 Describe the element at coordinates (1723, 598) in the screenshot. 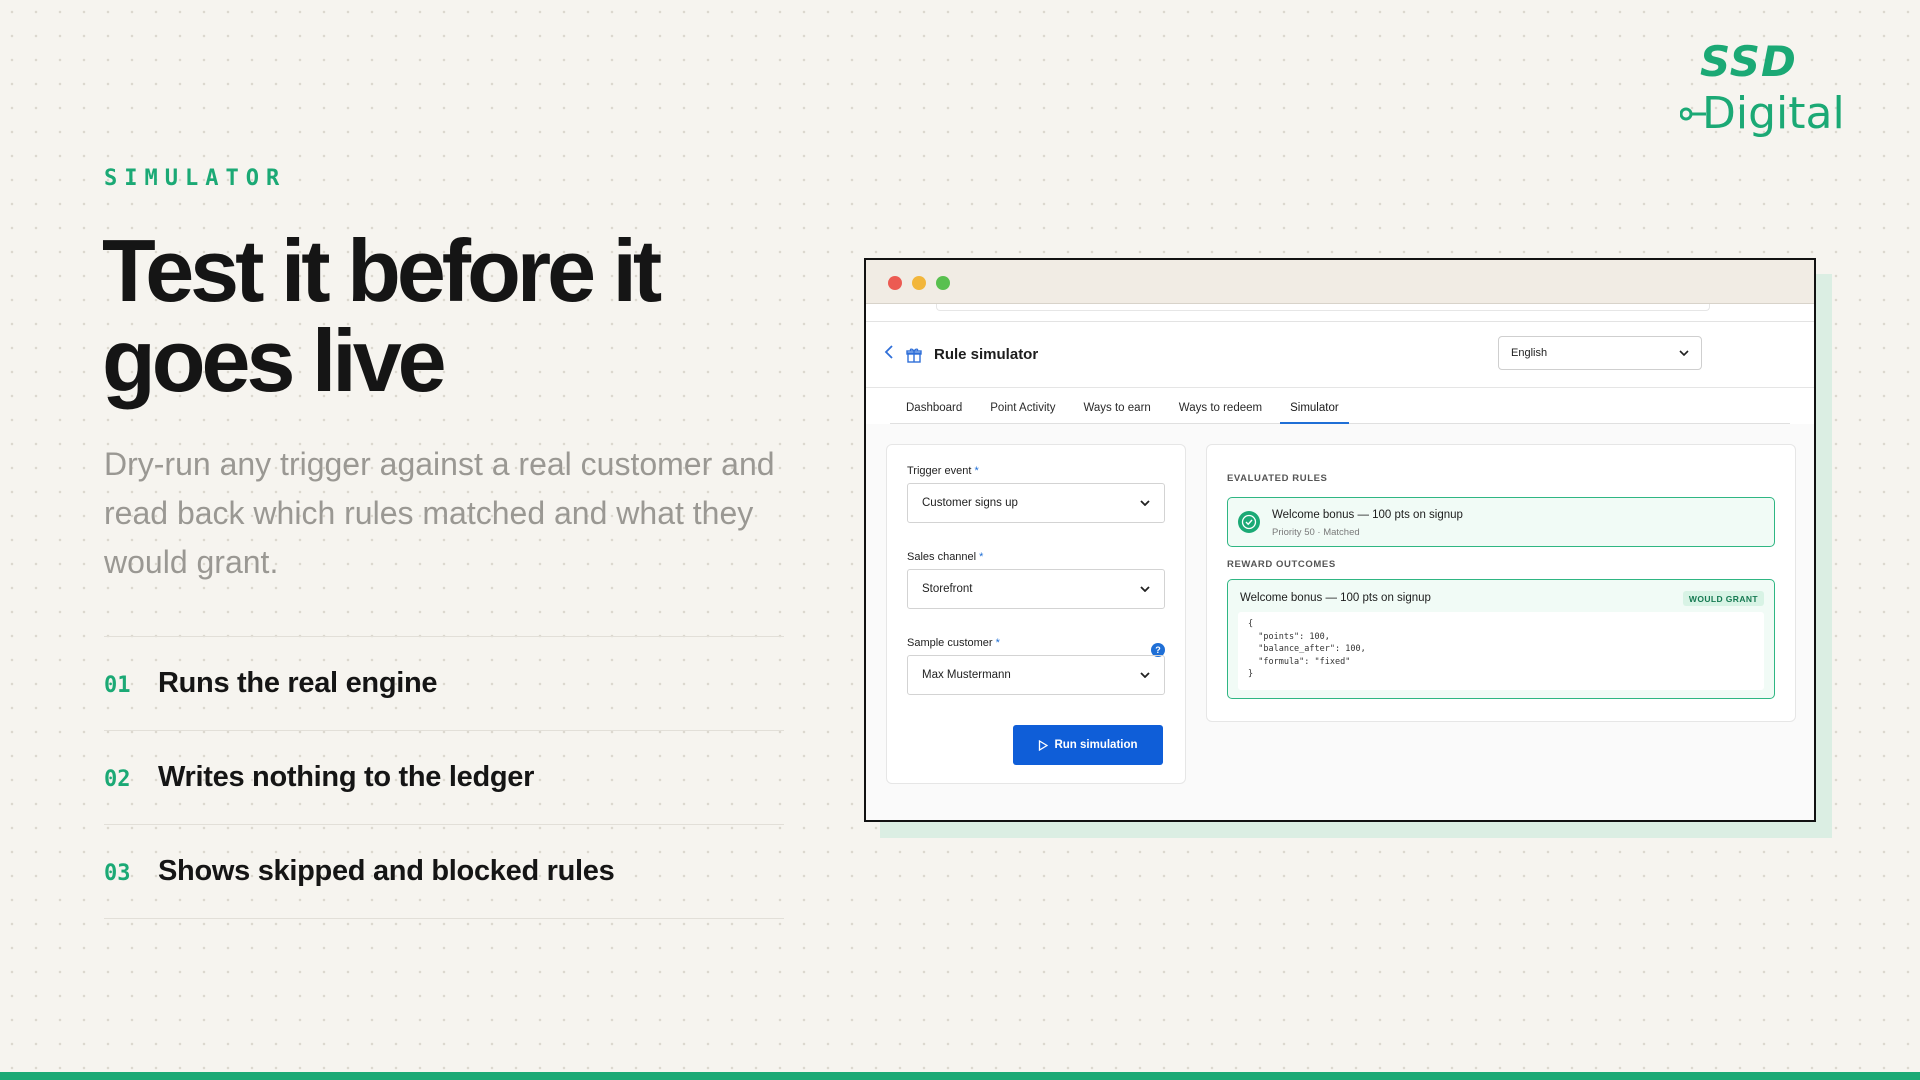

I see `would-grant-badge: WOULD GRANT` at that location.